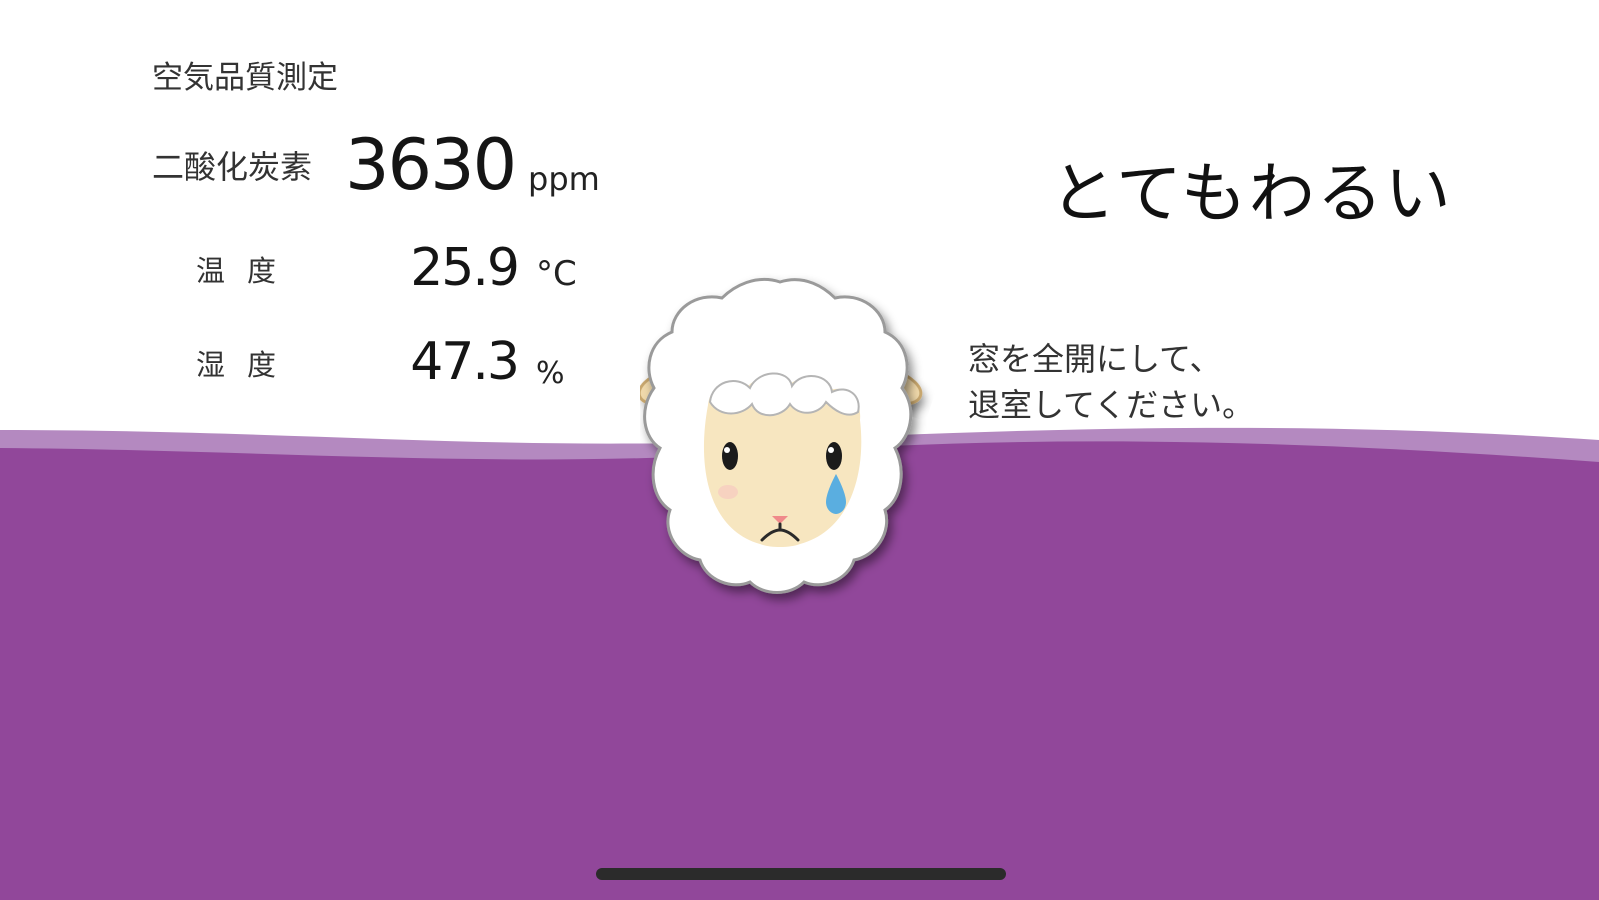  What do you see at coordinates (1095, 359) in the screenshot?
I see `advice-line-1: 窓を全開にして、` at bounding box center [1095, 359].